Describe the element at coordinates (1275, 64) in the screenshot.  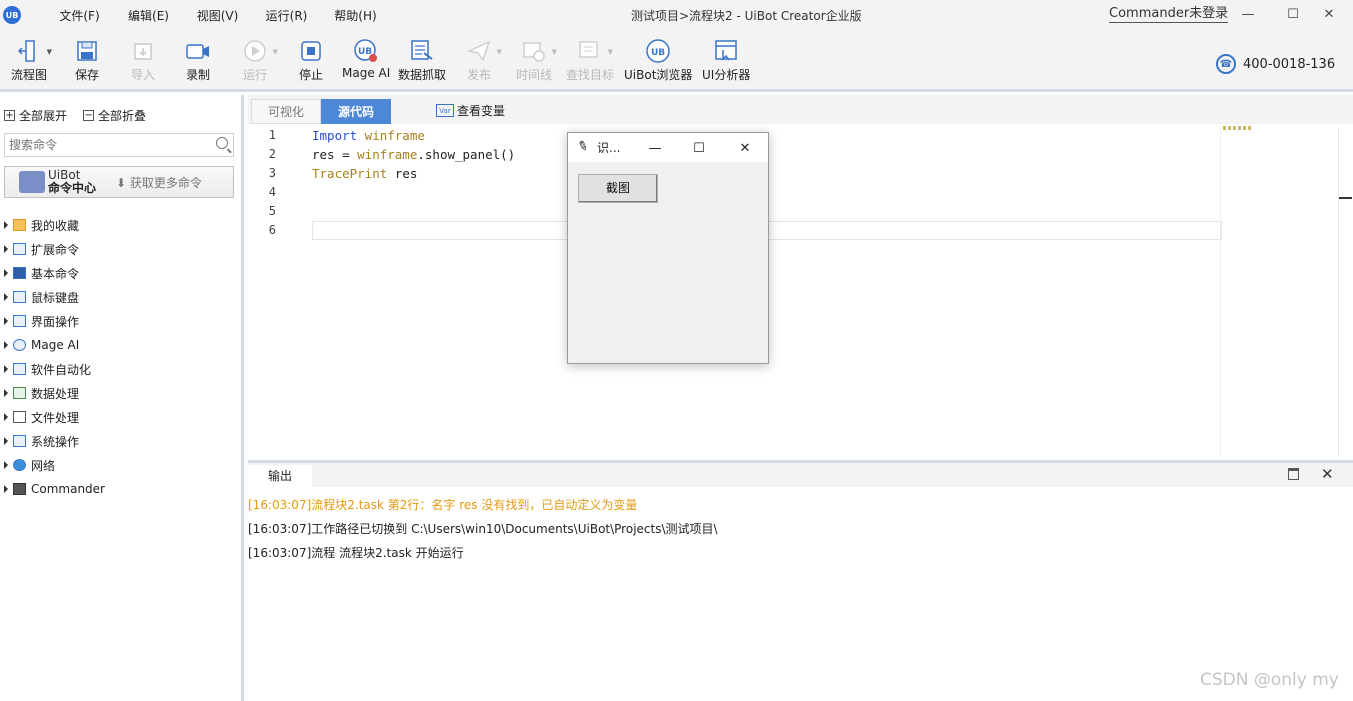
I see `support-phone: ☎ 400-0018-136` at that location.